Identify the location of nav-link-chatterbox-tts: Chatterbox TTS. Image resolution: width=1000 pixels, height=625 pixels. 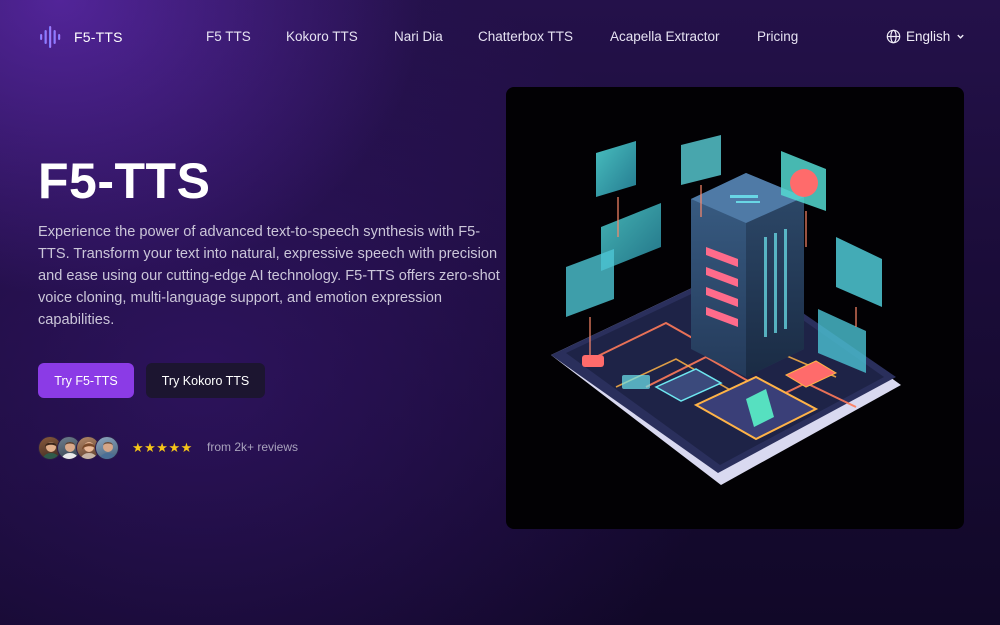
(525, 36).